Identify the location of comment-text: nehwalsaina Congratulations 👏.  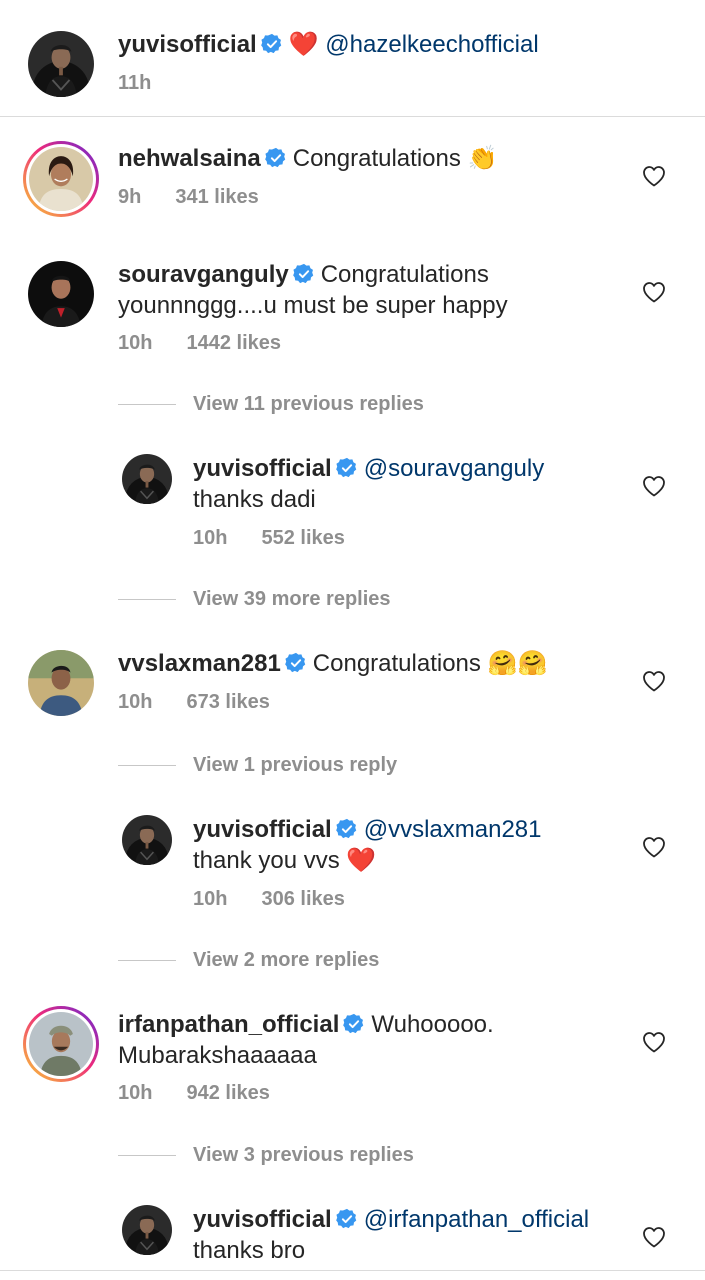
(373, 158).